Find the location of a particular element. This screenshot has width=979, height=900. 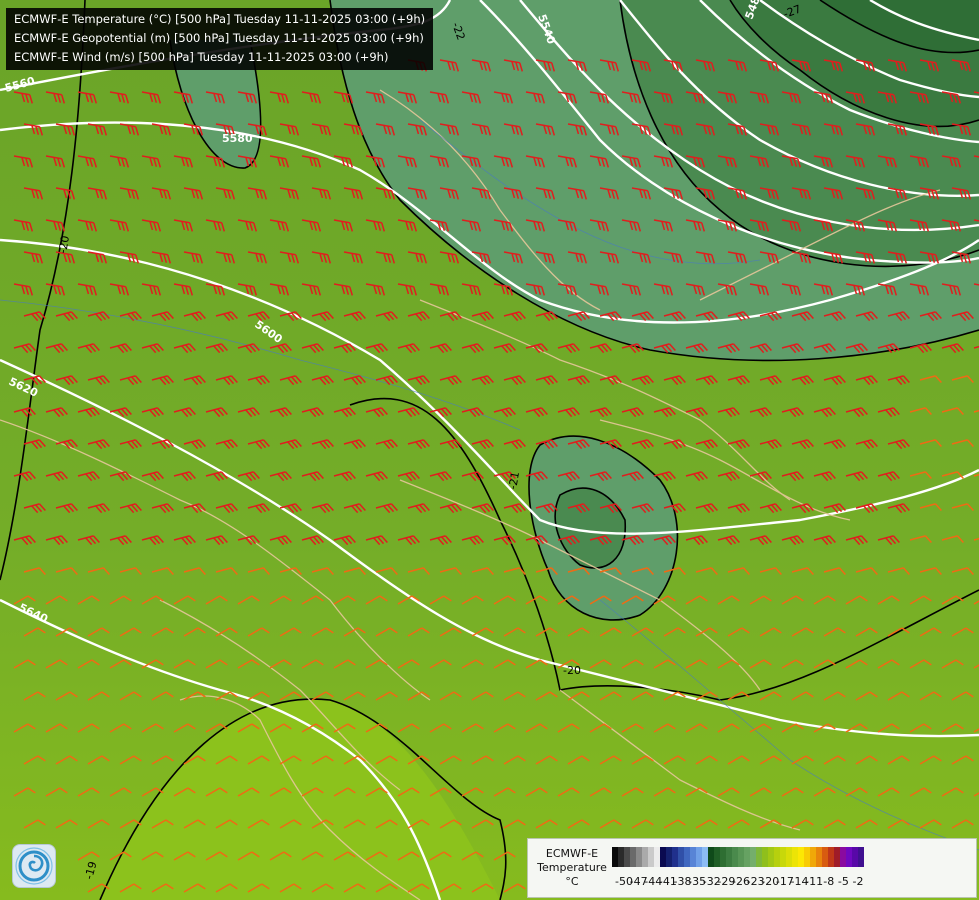

swirl-icon is located at coordinates (34, 866).